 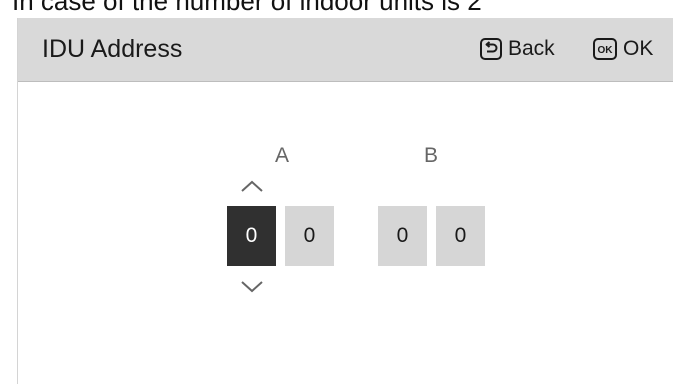 I want to click on back-label: Back, so click(x=531, y=48).